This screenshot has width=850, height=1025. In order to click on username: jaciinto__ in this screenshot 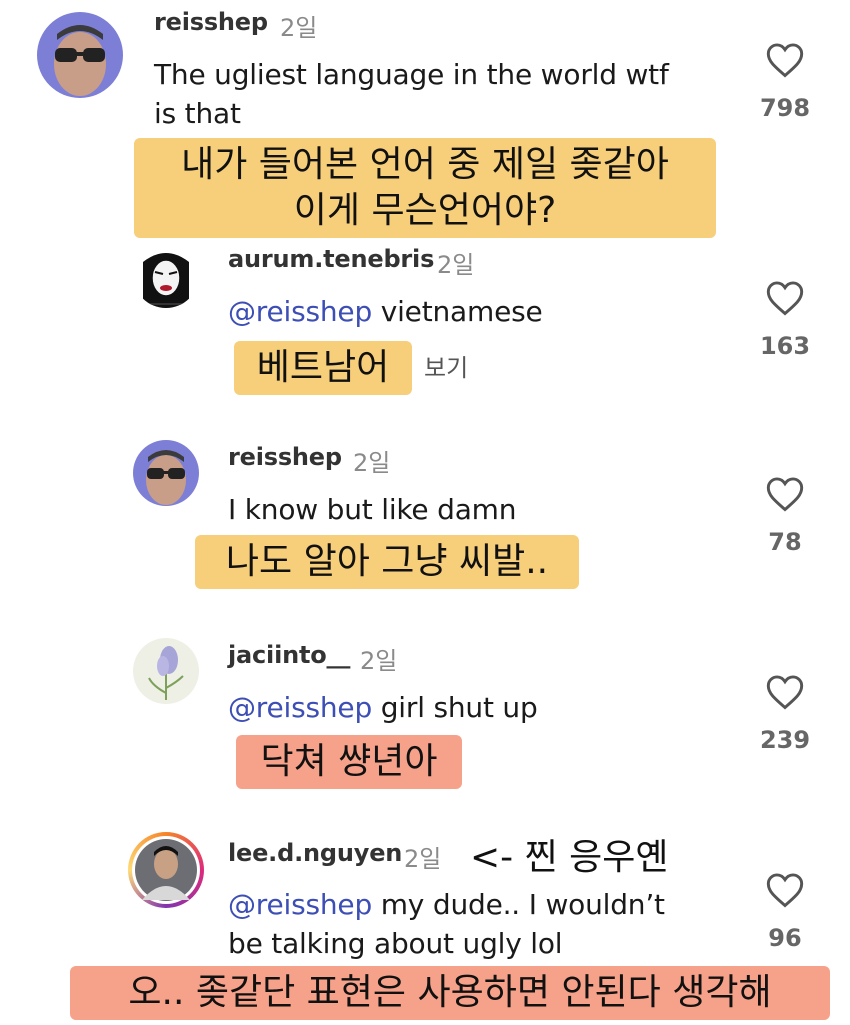, I will do `click(289, 655)`.